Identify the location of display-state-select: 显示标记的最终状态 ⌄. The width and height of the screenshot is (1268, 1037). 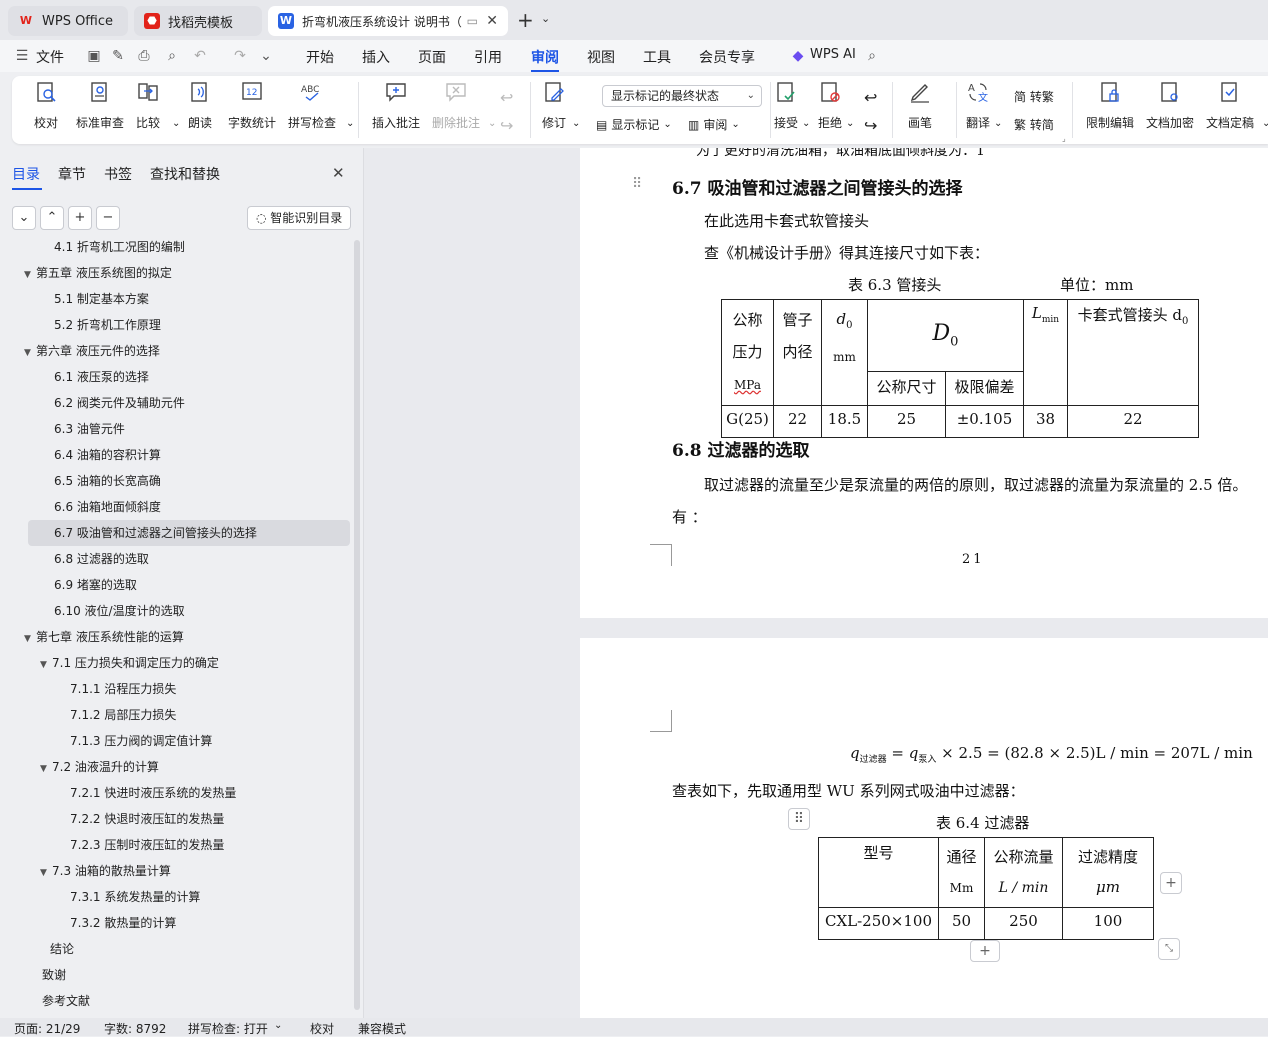
(682, 96).